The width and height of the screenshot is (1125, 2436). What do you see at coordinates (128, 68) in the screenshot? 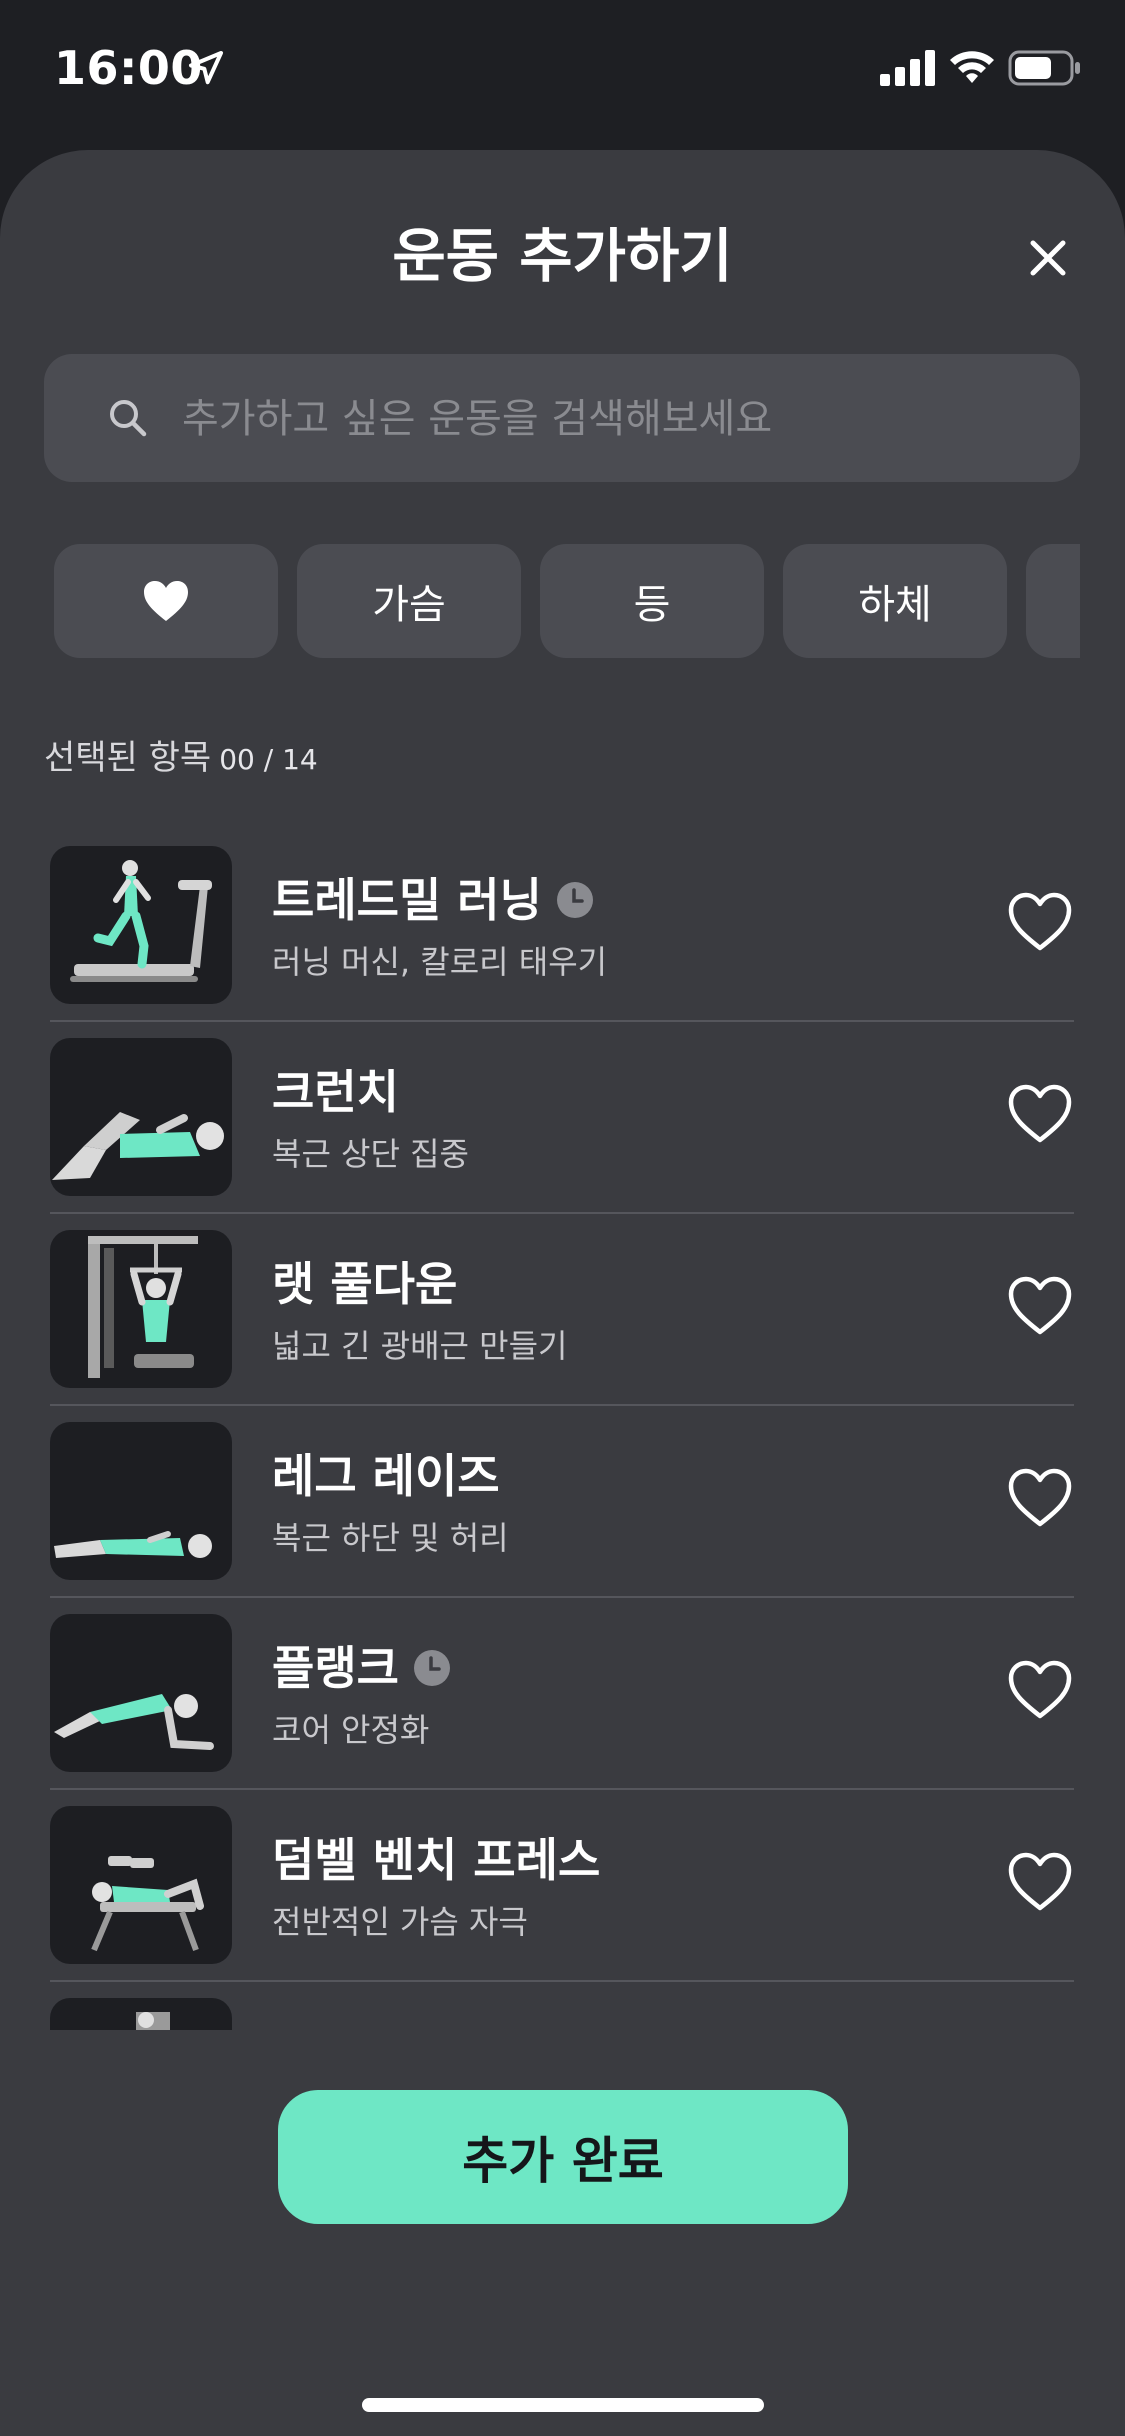
I see `status-time: 16:00` at bounding box center [128, 68].